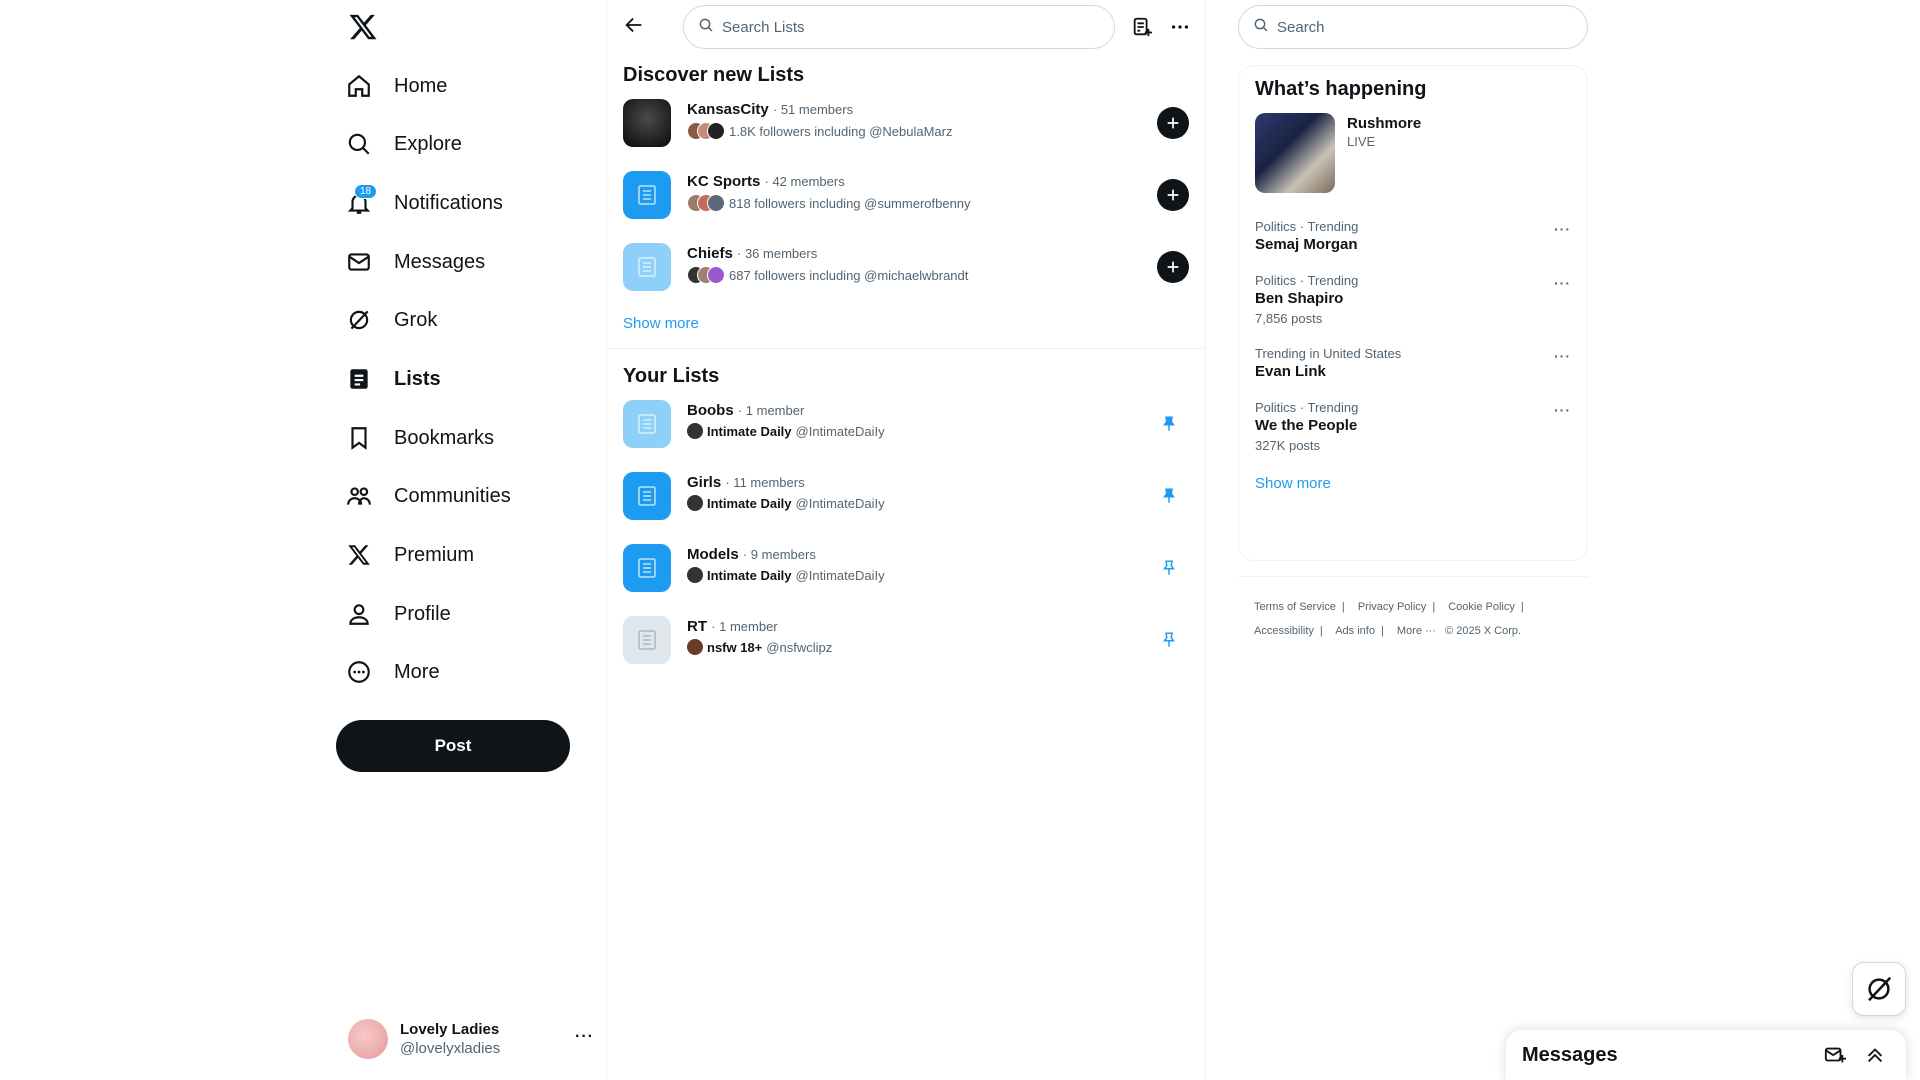  What do you see at coordinates (713, 554) in the screenshot?
I see `list-name: Models` at bounding box center [713, 554].